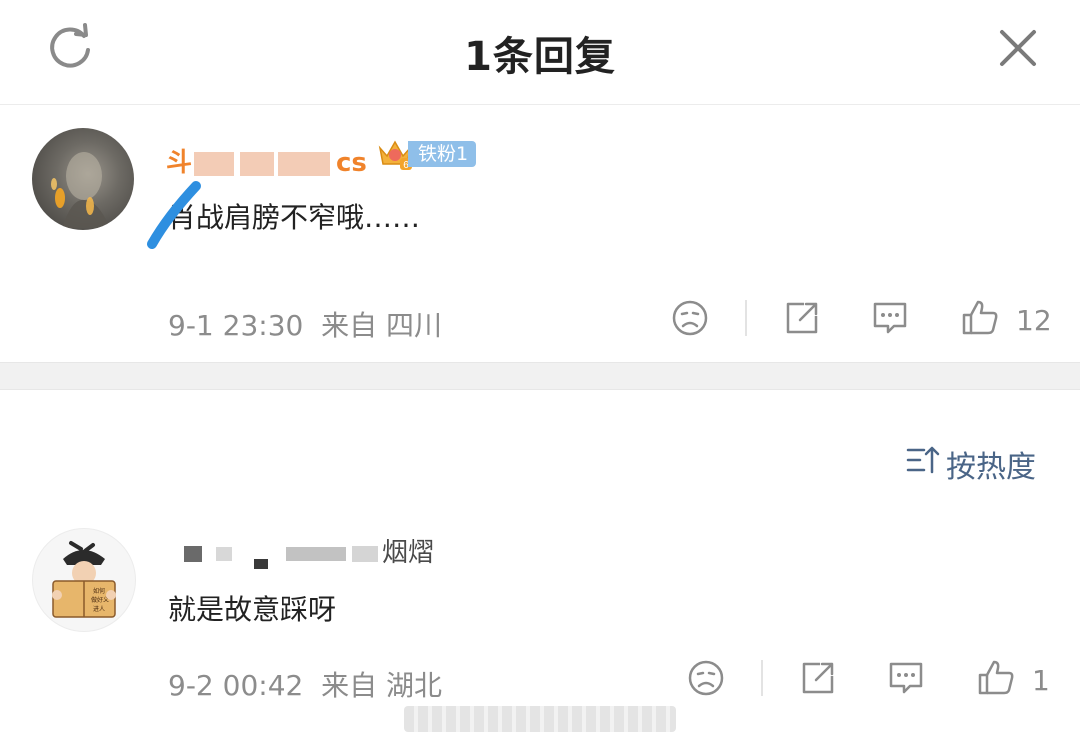  Describe the element at coordinates (305, 684) in the screenshot. I see `reply-meta: 9-2 00:42 来自 湖北` at that location.